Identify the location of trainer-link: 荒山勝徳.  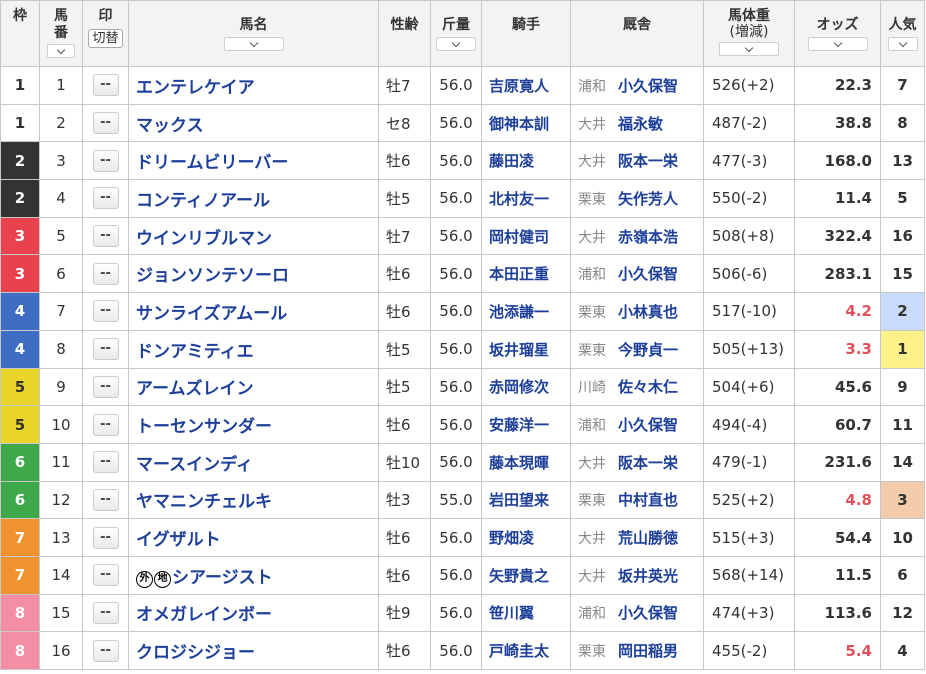
(648, 538).